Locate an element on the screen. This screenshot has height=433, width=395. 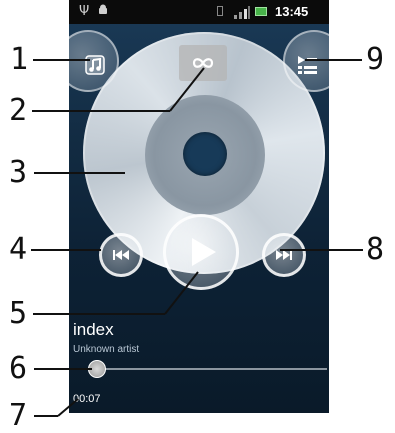
callout-7: 7 is located at coordinates (18, 415).